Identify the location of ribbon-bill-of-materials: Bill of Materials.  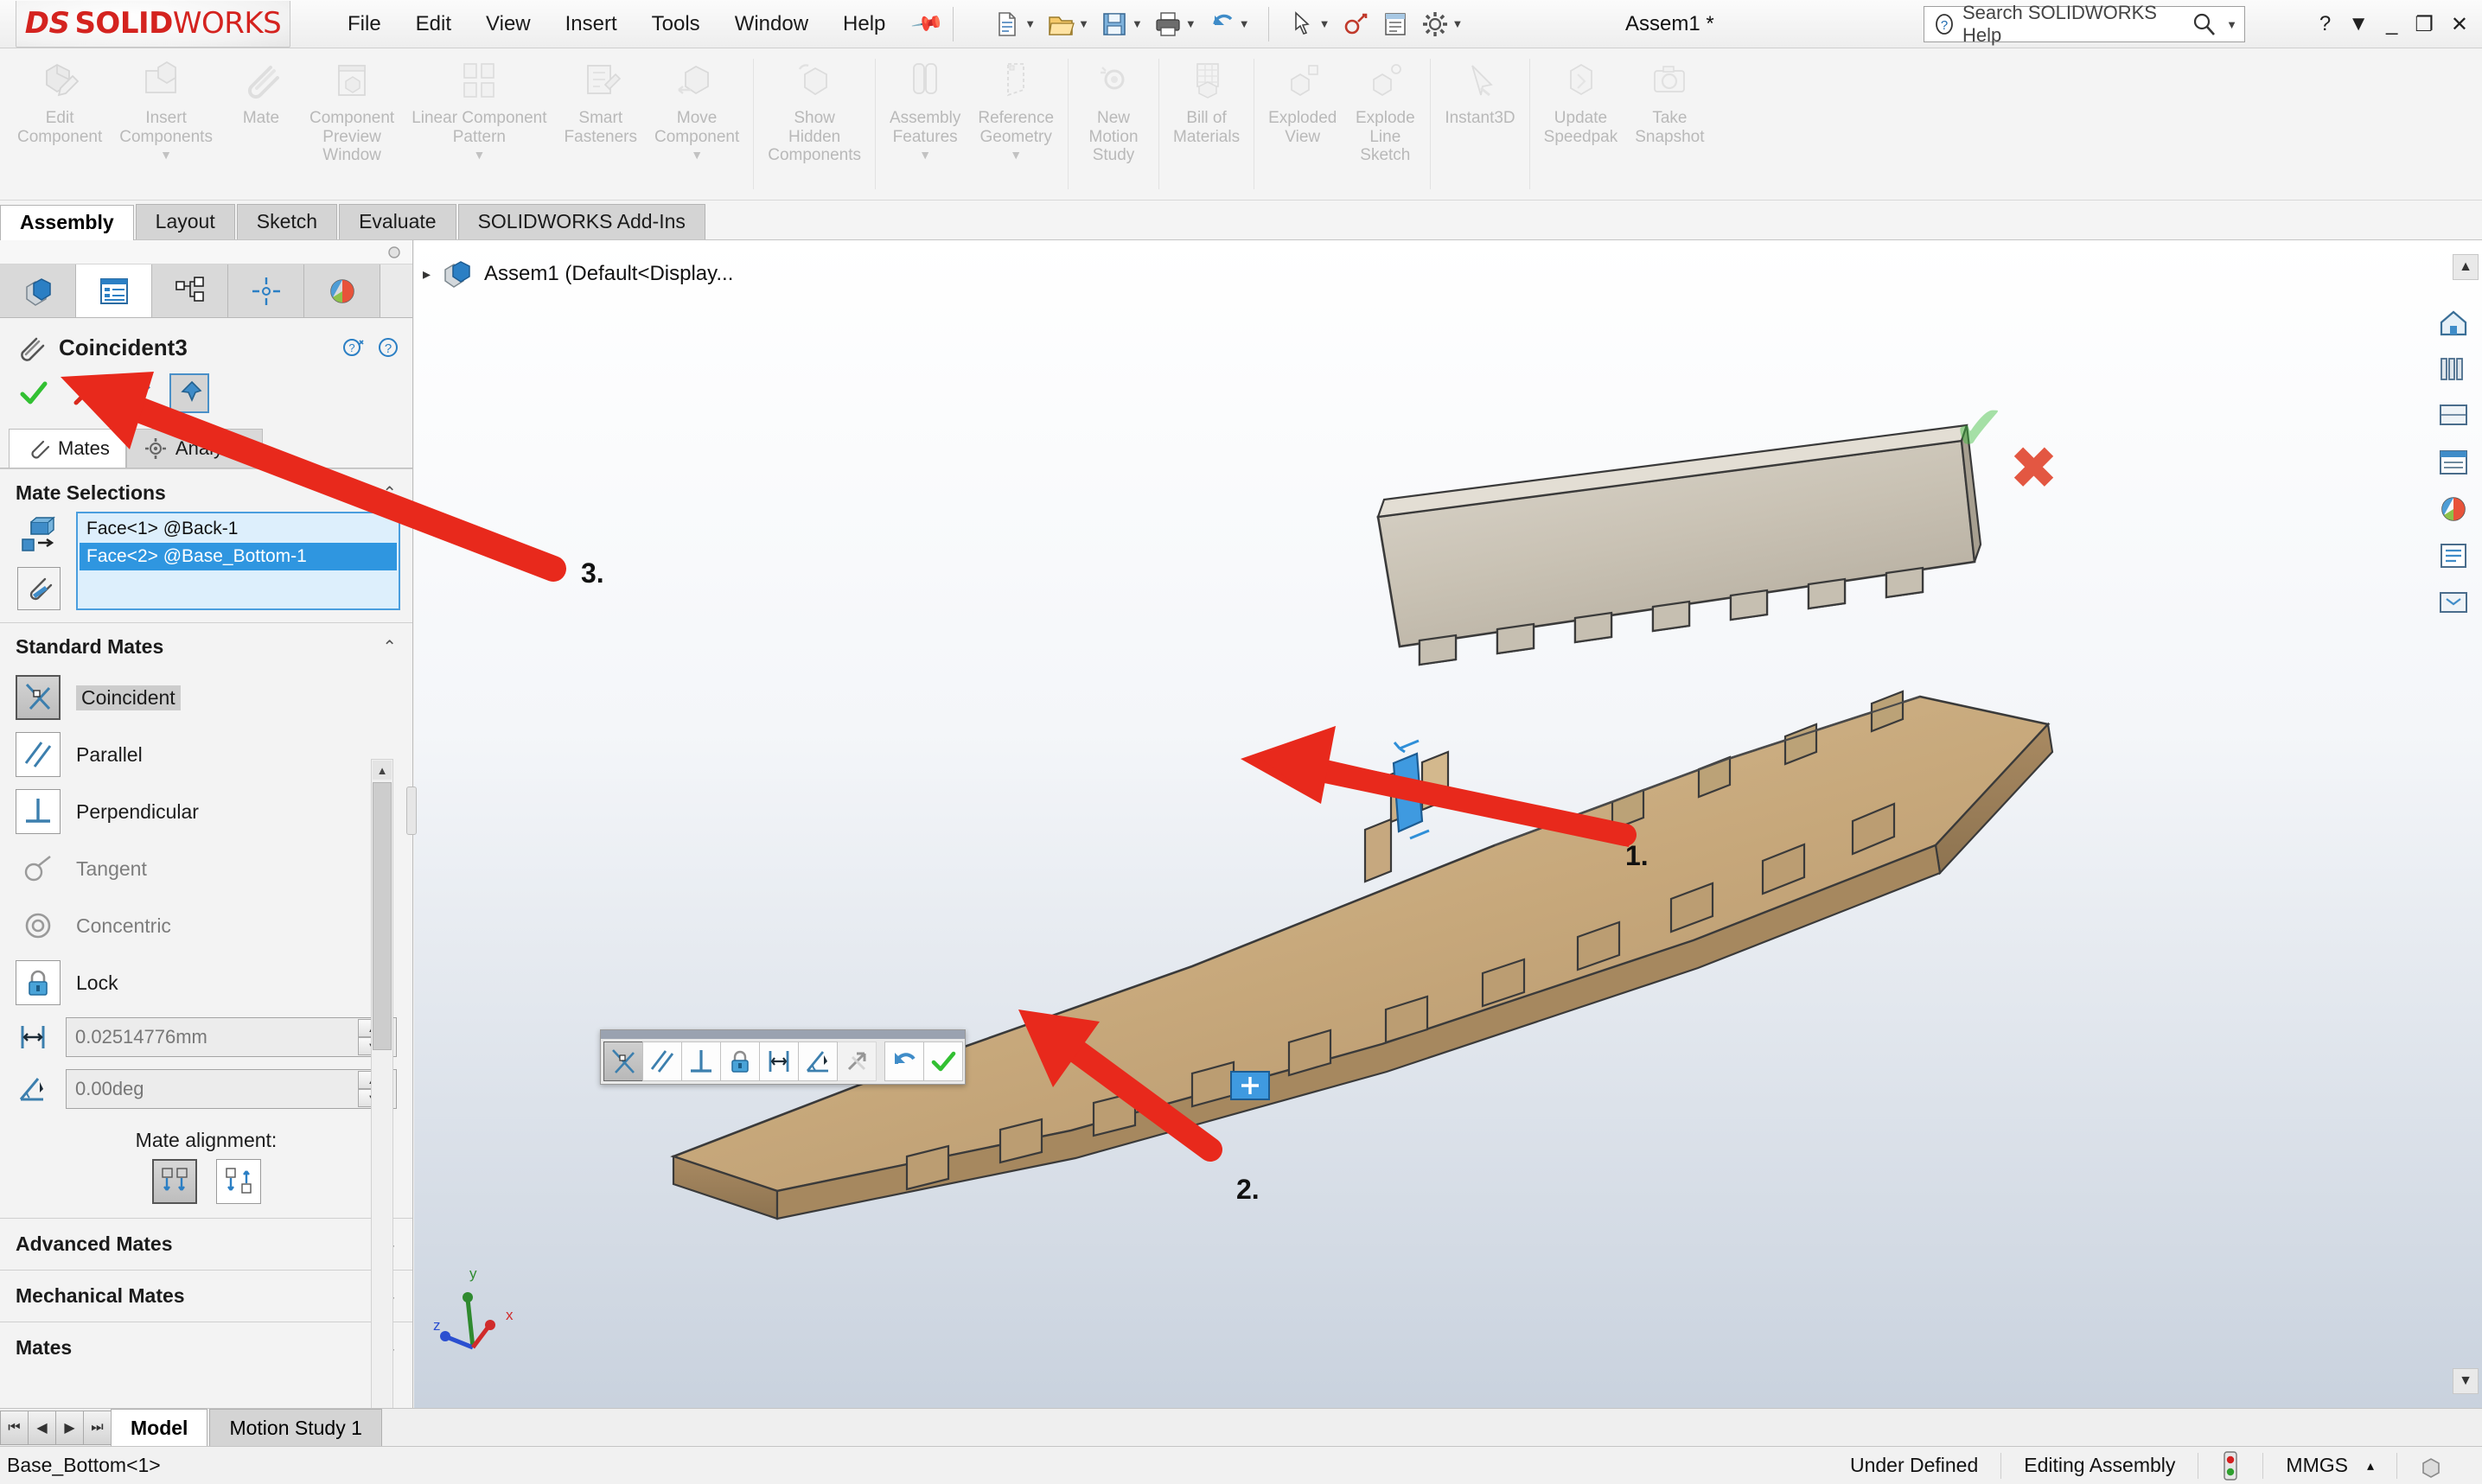
(1206, 97).